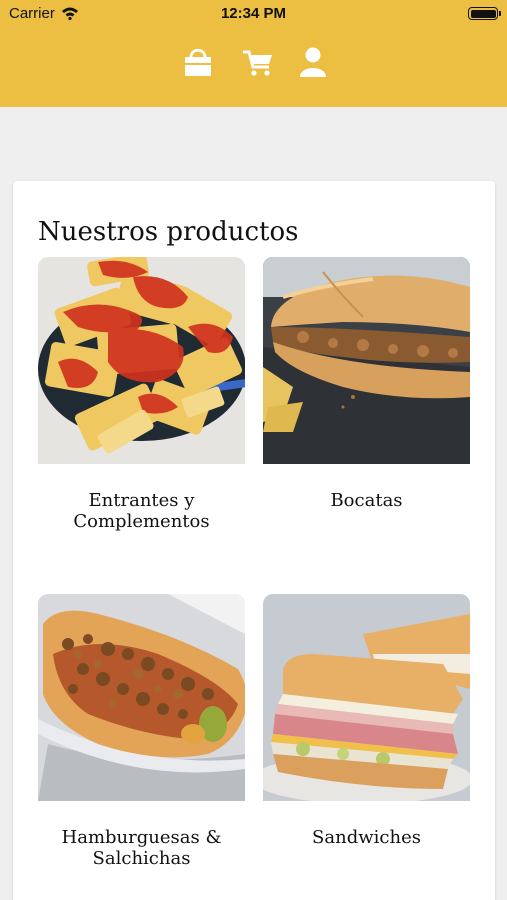 This screenshot has height=900, width=507. What do you see at coordinates (258, 62) in the screenshot?
I see `cart-icon` at bounding box center [258, 62].